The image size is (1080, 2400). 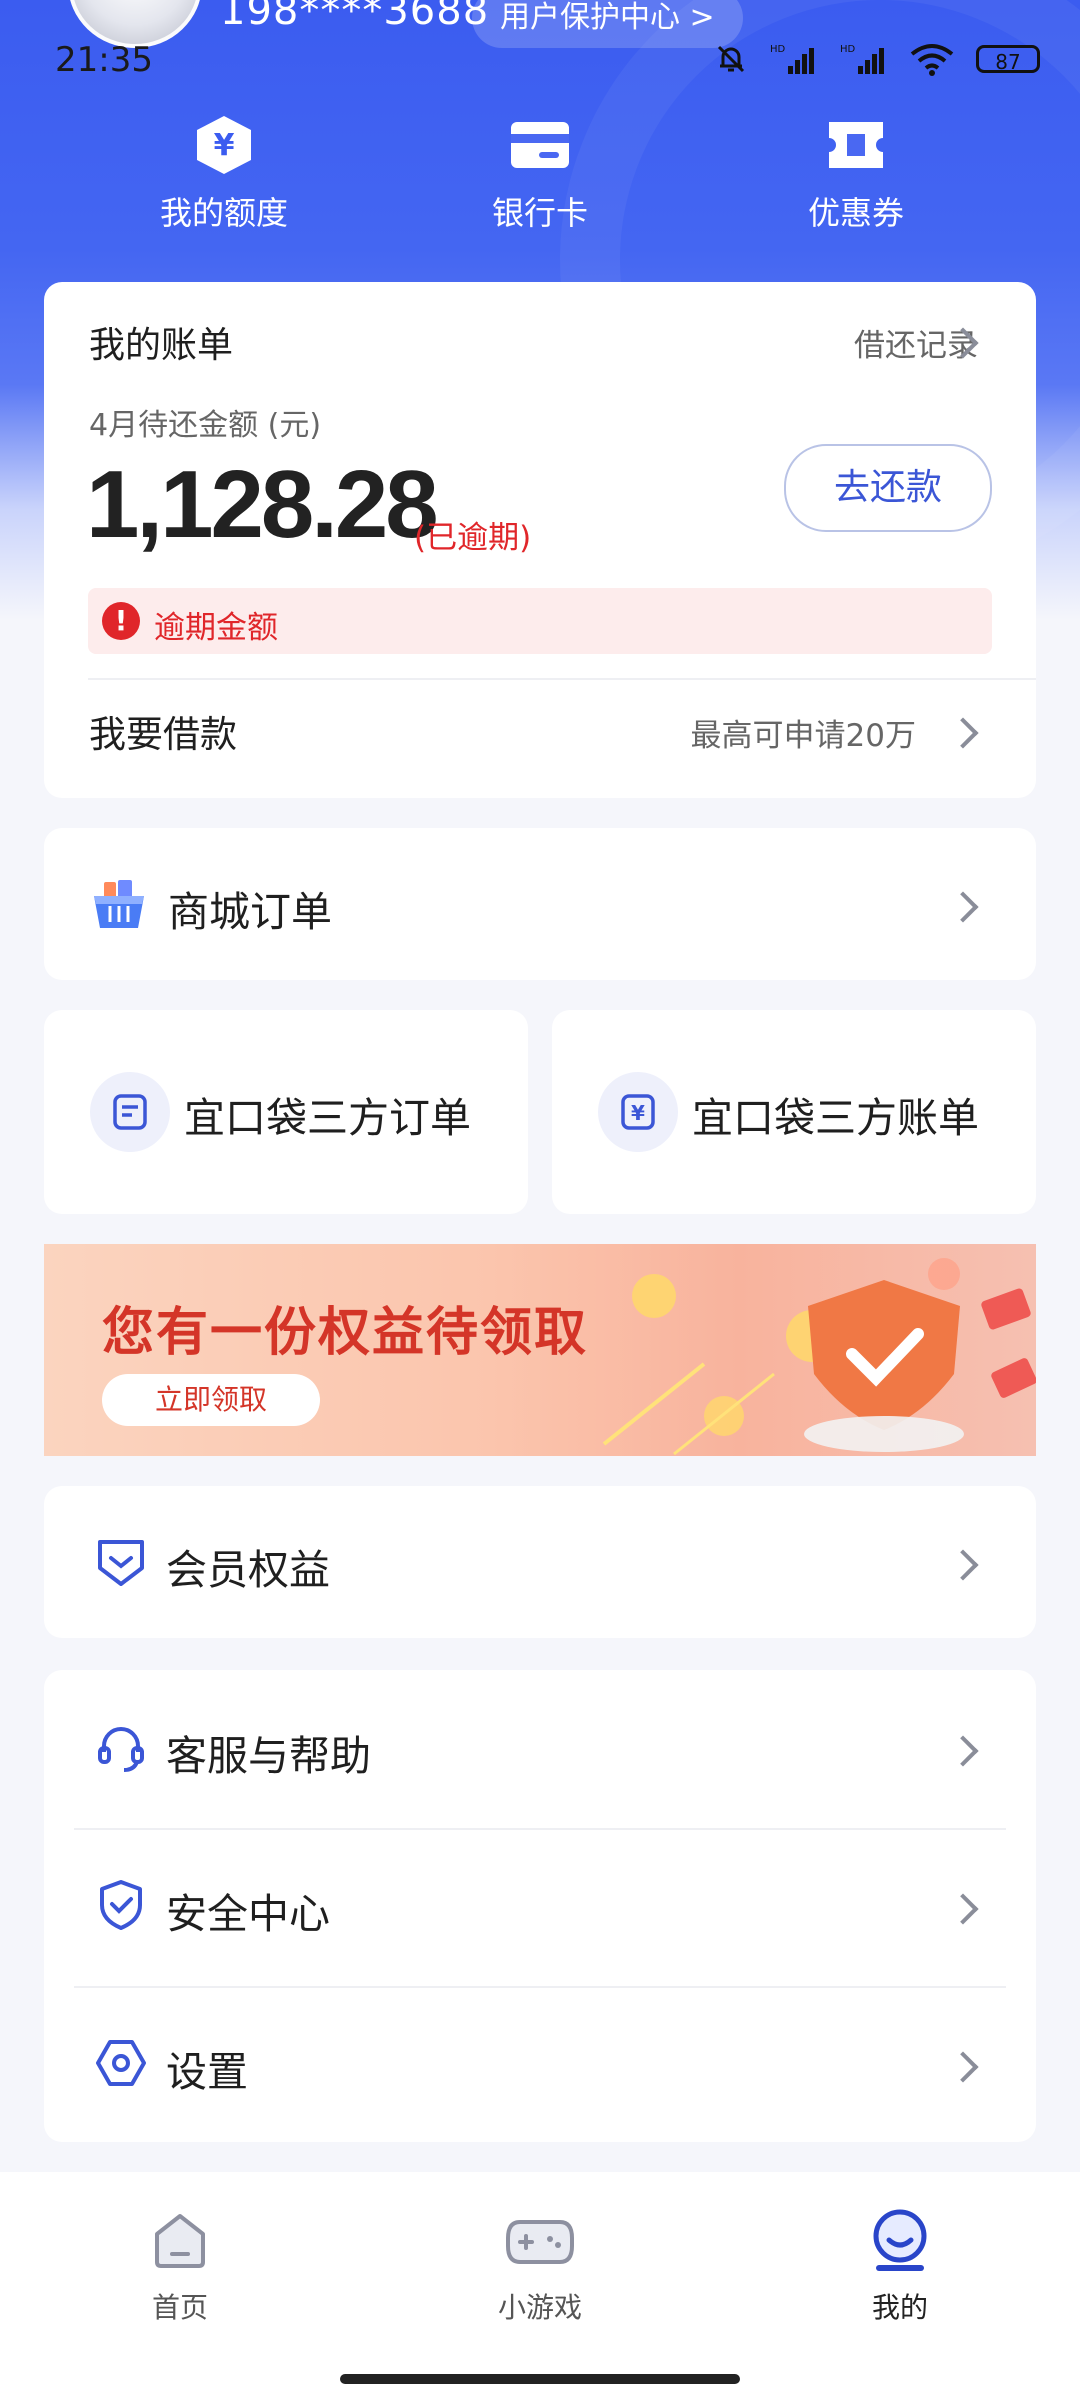 I want to click on phone-number: 198****3688, so click(x=355, y=17).